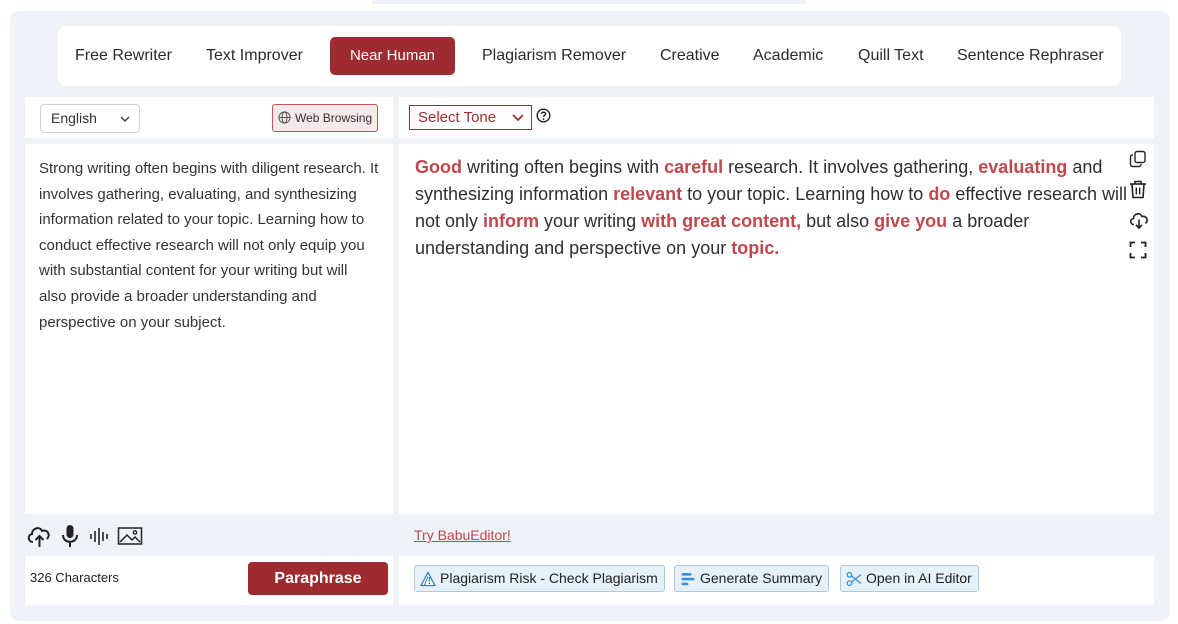 The width and height of the screenshot is (1178, 624). Describe the element at coordinates (543, 118) in the screenshot. I see `help-icon` at that location.